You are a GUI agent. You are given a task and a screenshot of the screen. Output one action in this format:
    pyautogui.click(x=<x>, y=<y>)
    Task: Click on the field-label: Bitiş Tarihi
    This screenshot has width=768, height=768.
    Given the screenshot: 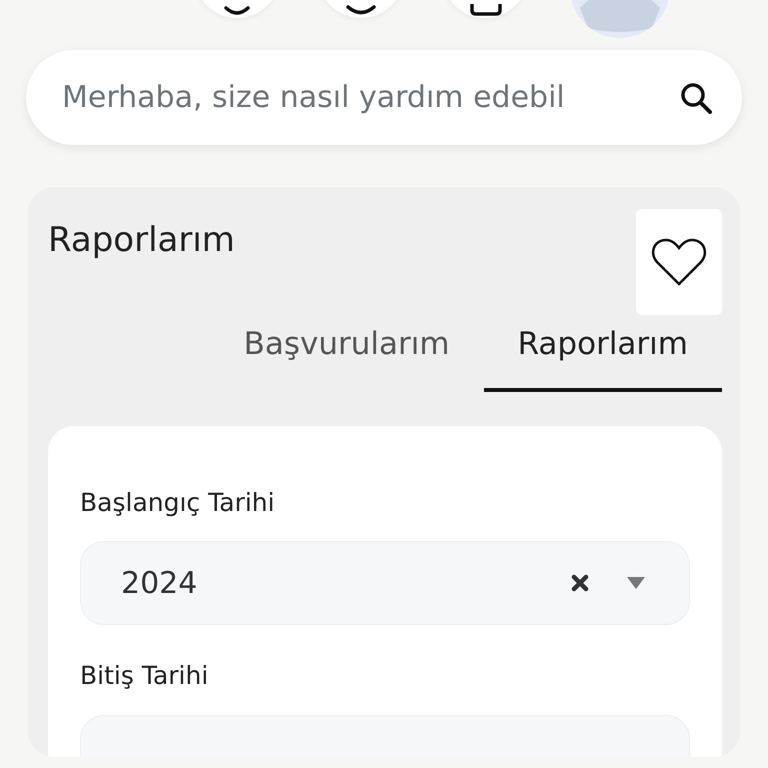 What is the action you would take?
    pyautogui.click(x=144, y=676)
    